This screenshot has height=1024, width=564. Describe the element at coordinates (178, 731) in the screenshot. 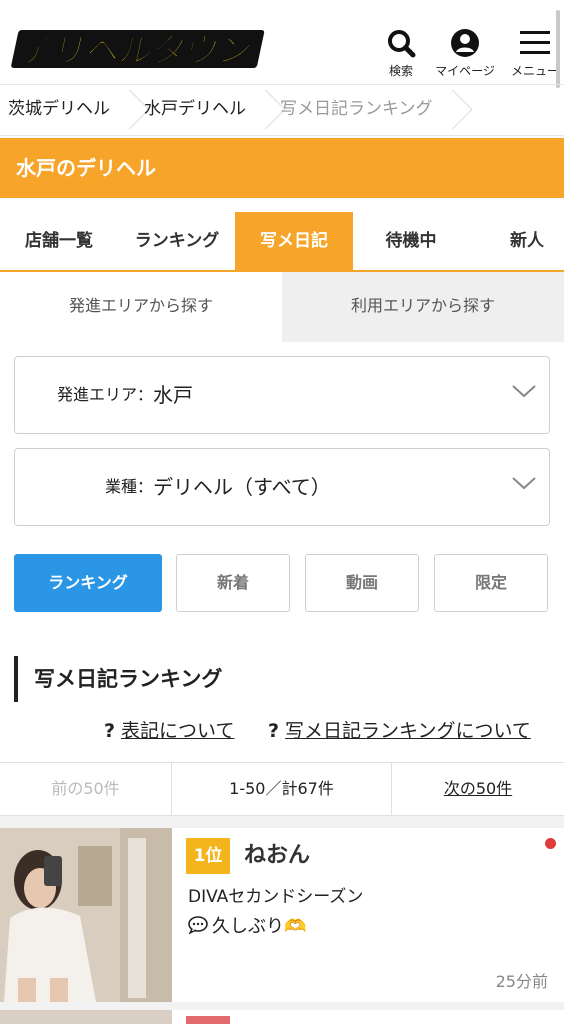

I see `help-notation-text: 表記について` at that location.